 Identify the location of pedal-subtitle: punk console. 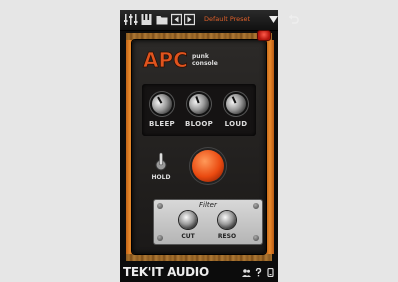
(205, 60).